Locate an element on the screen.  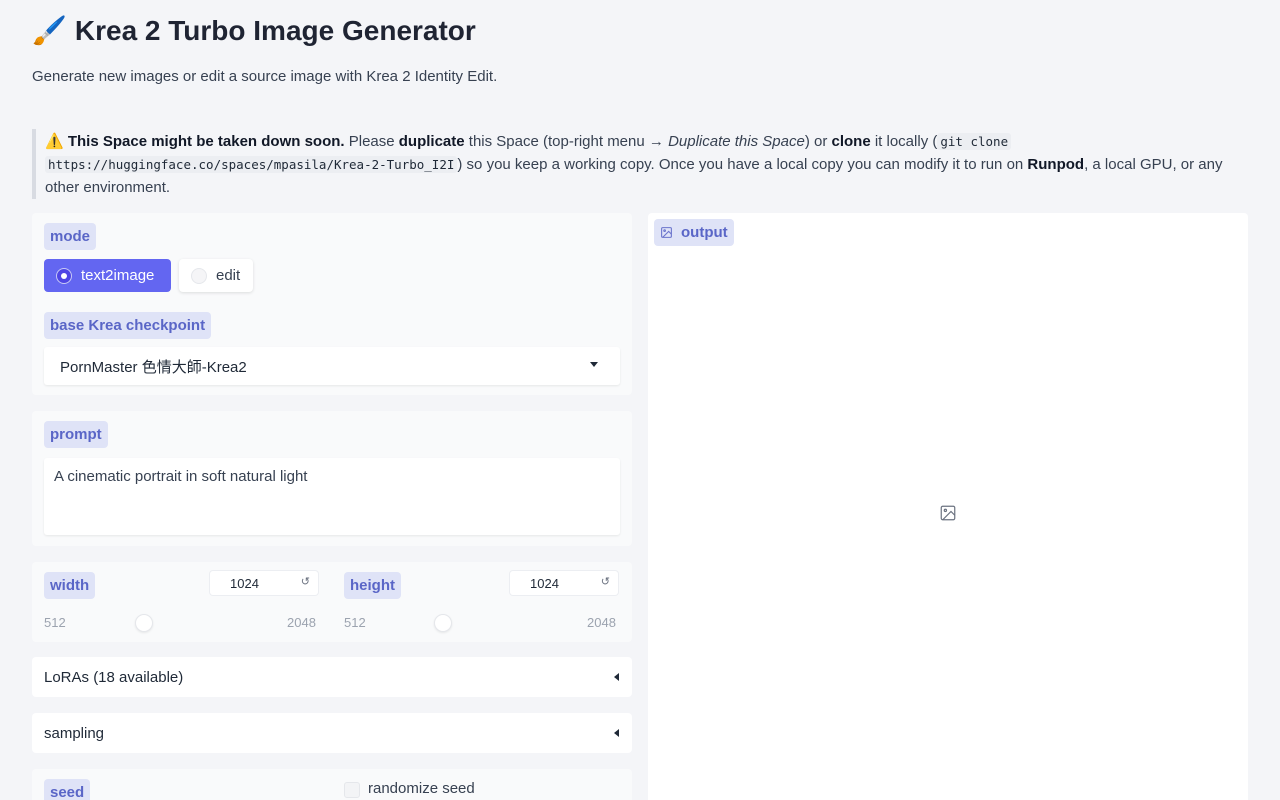
sampling-label: sampling is located at coordinates (74, 733).